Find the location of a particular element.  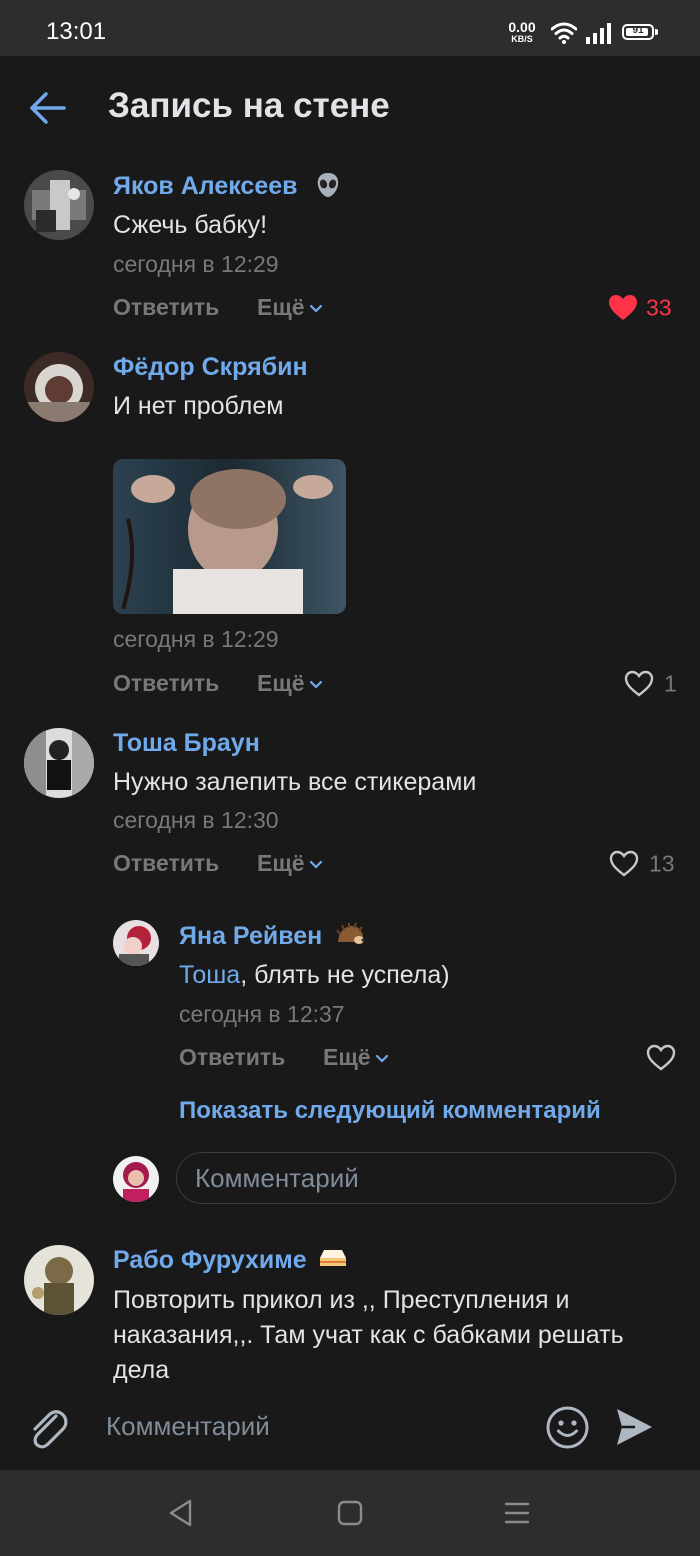

cake-emoji-icon is located at coordinates (333, 1258).